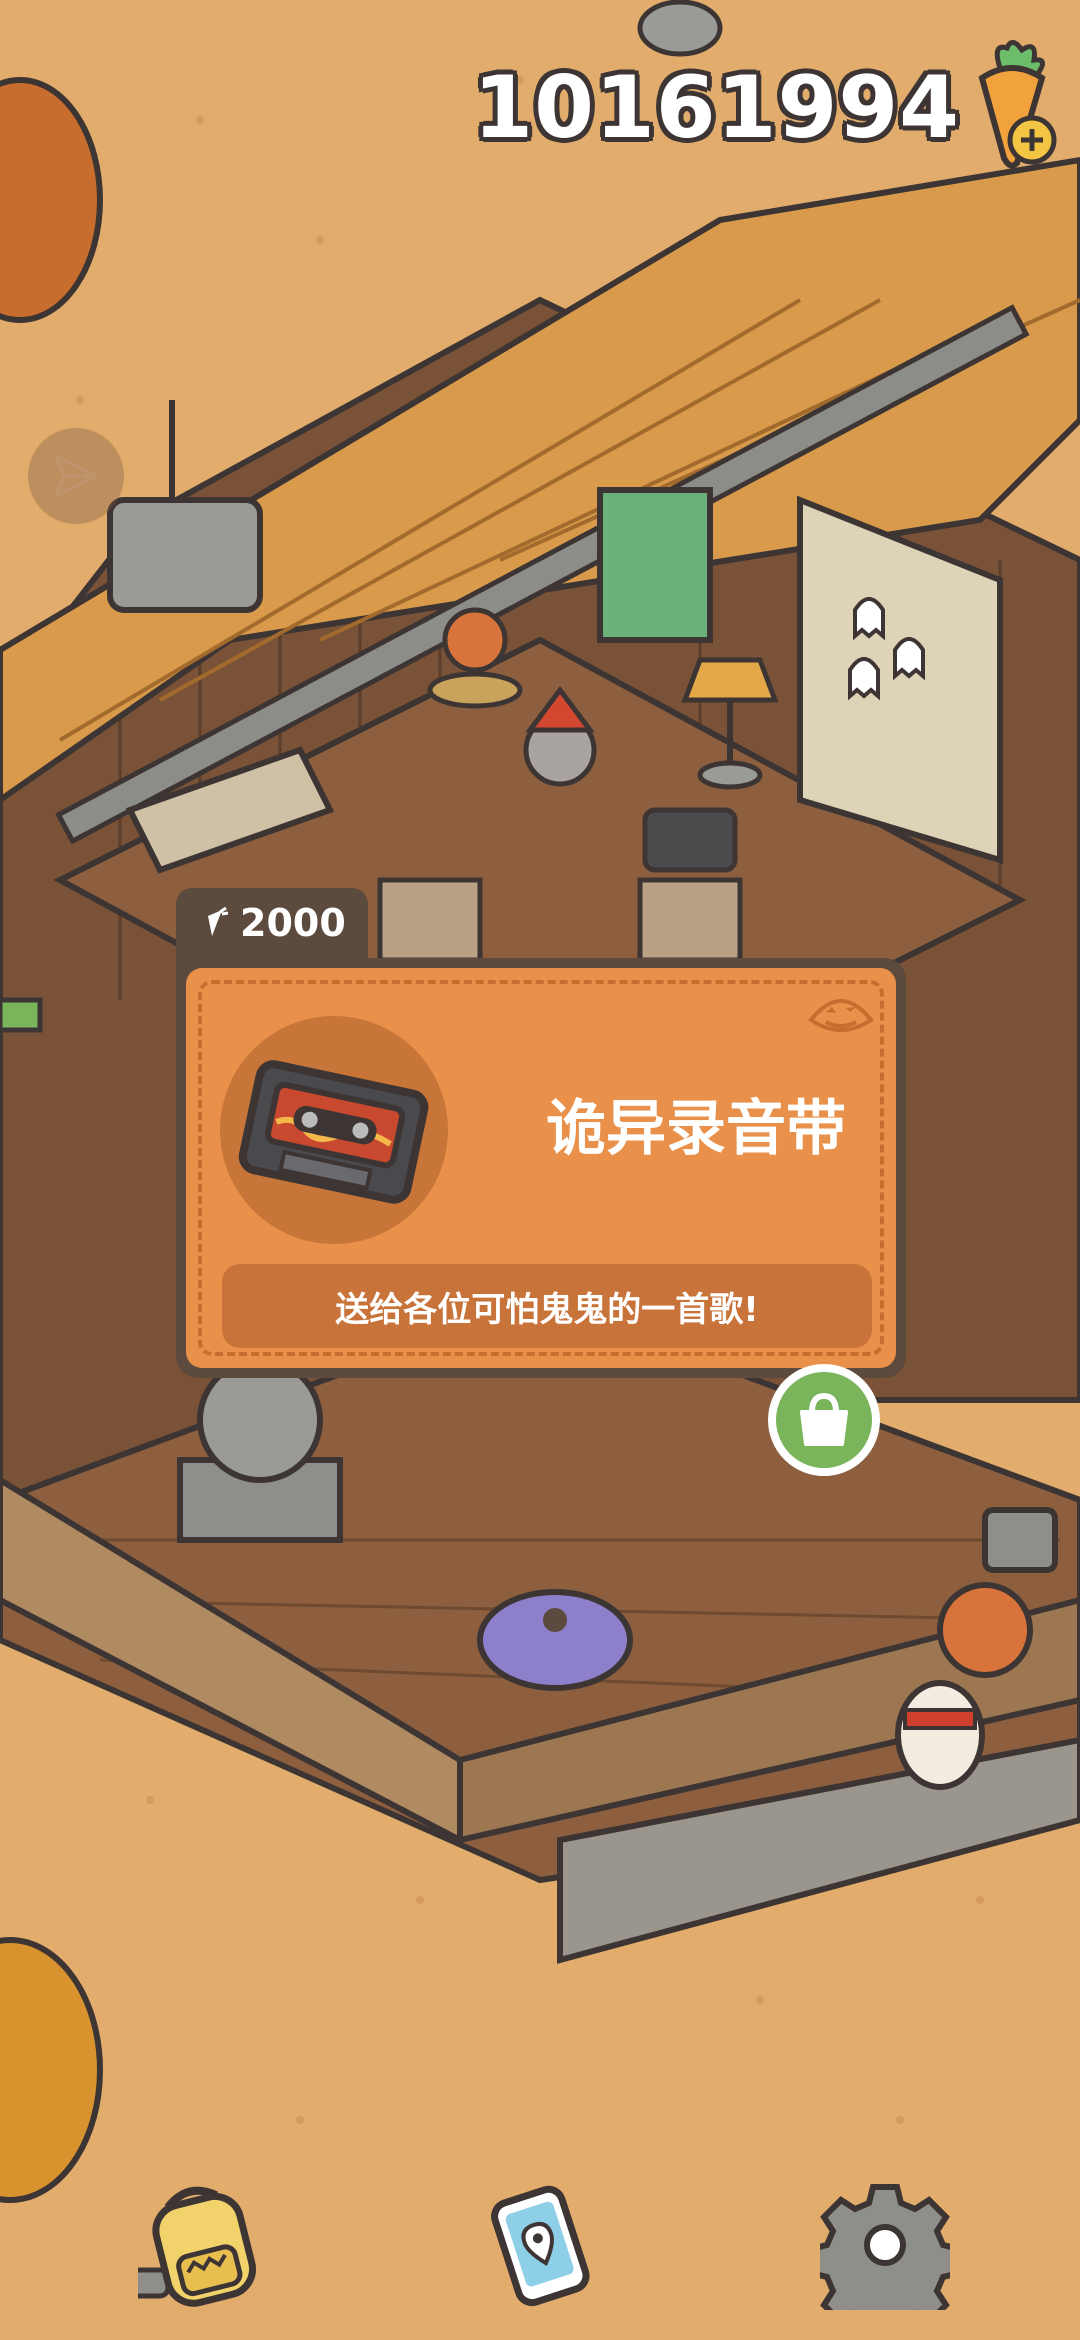 The width and height of the screenshot is (1080, 2340). I want to click on bush-top-left, so click(51, 200).